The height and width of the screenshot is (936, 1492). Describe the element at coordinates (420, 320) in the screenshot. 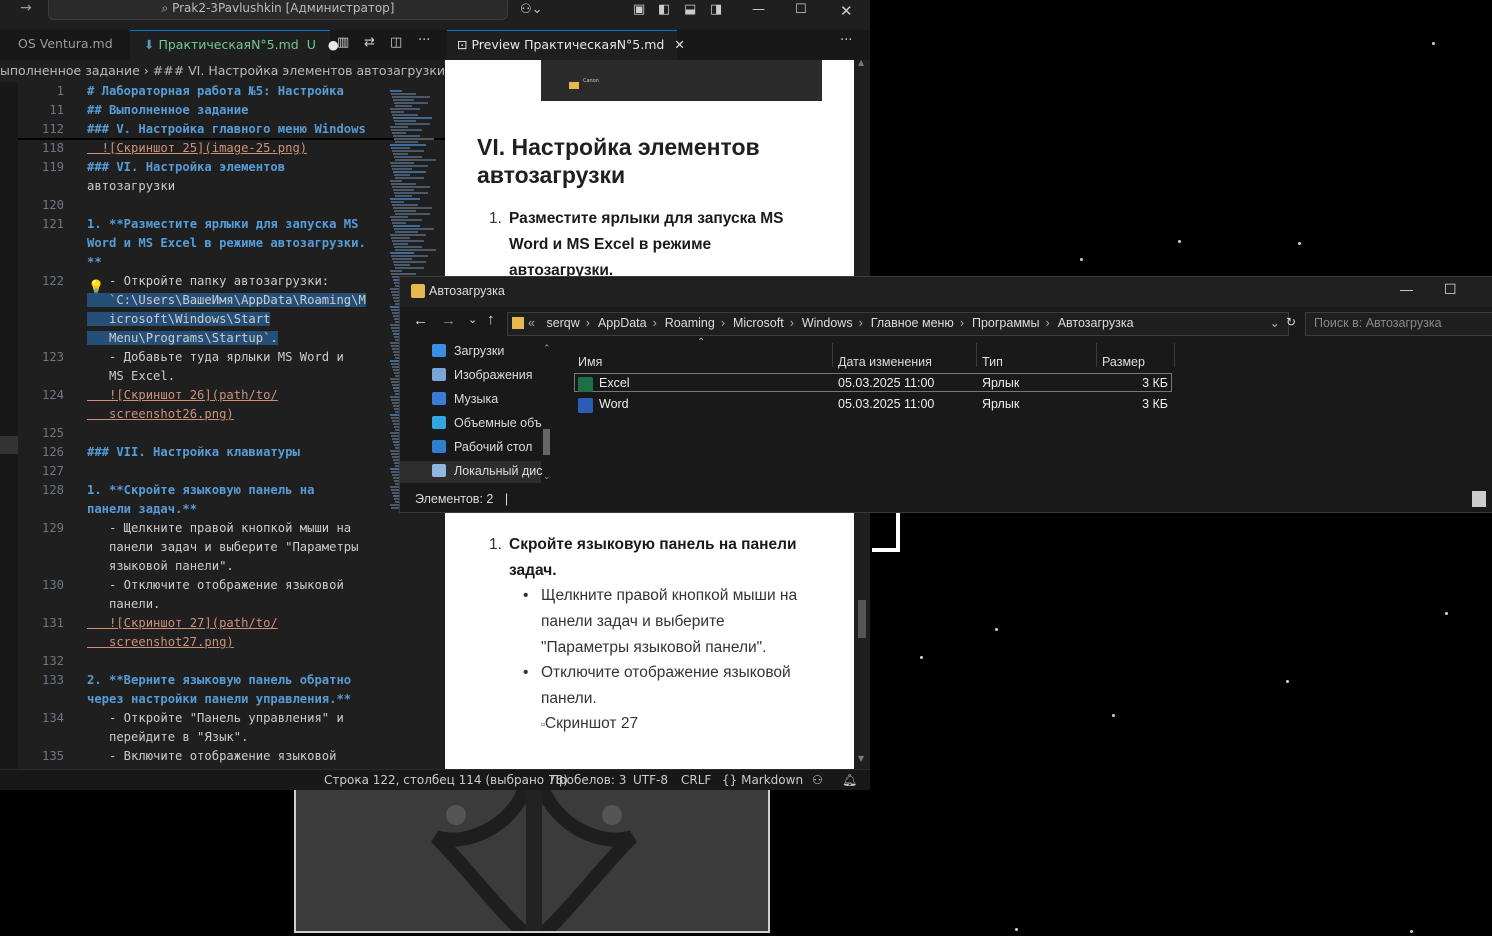

I see `back-arrow-icon: ←` at that location.